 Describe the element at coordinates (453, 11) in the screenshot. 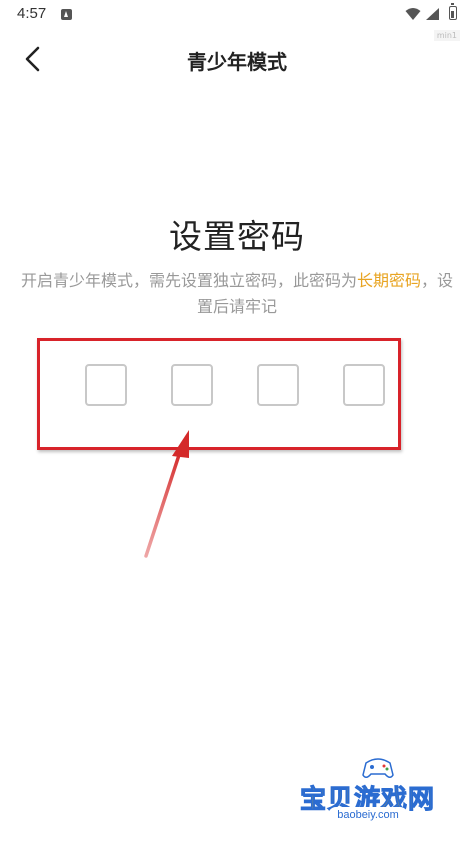

I see `battery-icon` at that location.